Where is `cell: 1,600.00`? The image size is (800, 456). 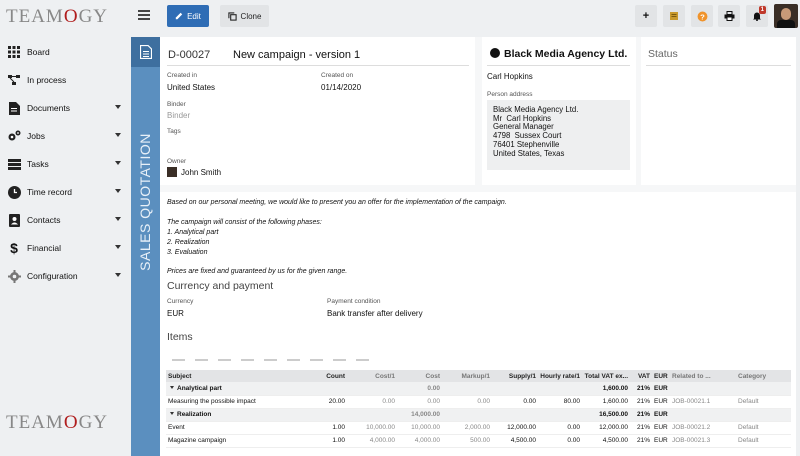
cell: 1,600.00 is located at coordinates (606, 402).